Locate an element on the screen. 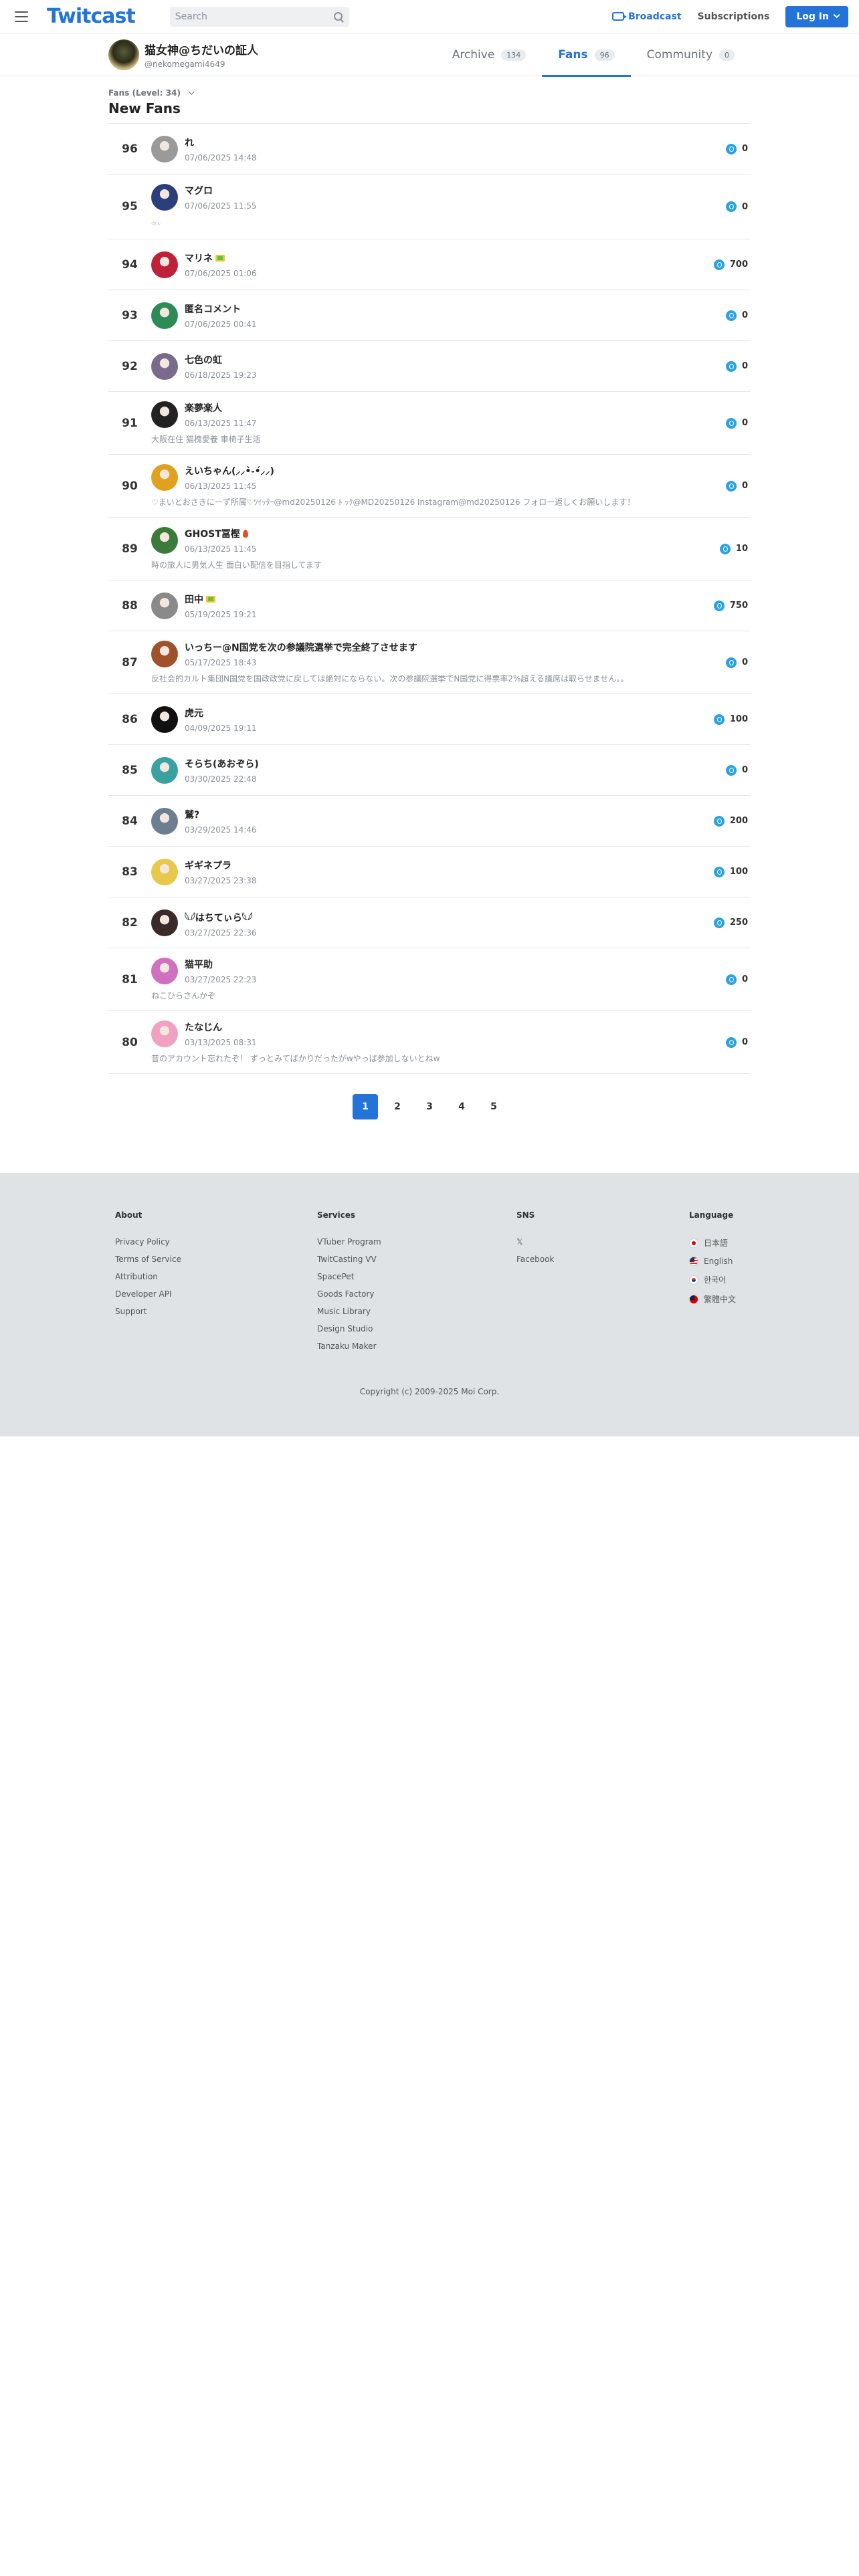 The image size is (859, 2576). footer-services-link: Tanzaku Maker is located at coordinates (416, 1346).